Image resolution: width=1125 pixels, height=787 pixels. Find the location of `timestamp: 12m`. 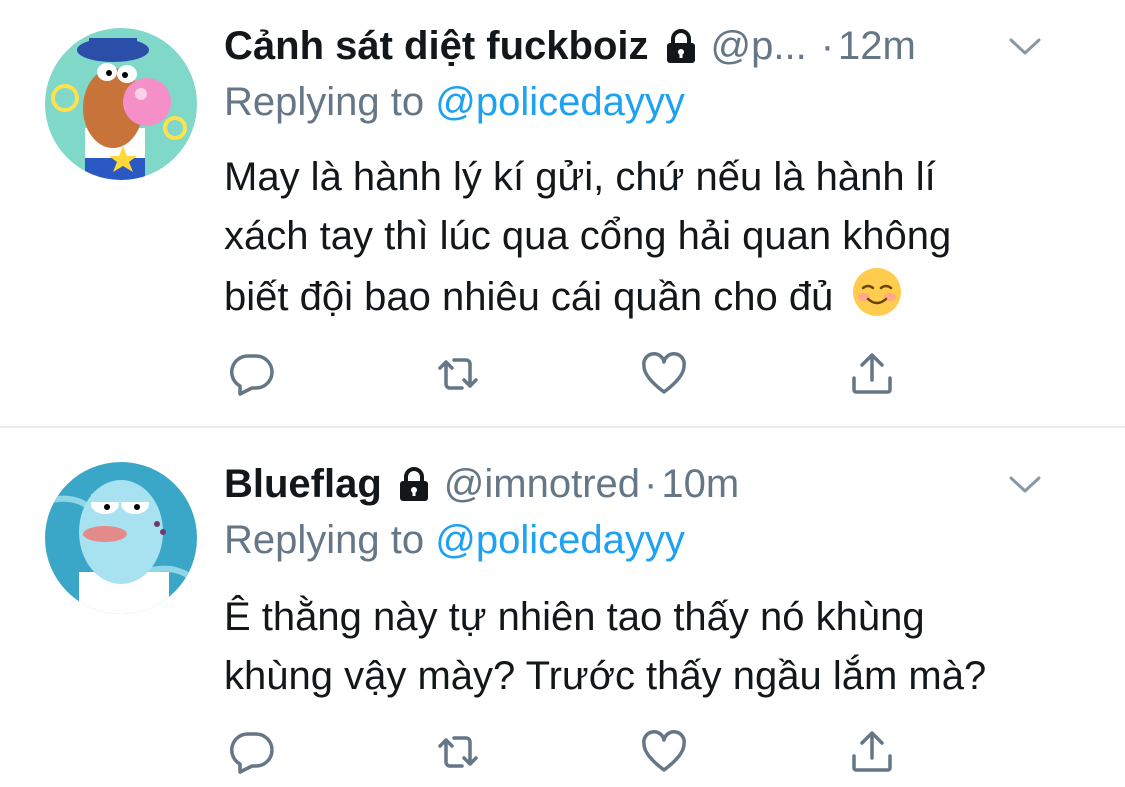

timestamp: 12m is located at coordinates (877, 46).